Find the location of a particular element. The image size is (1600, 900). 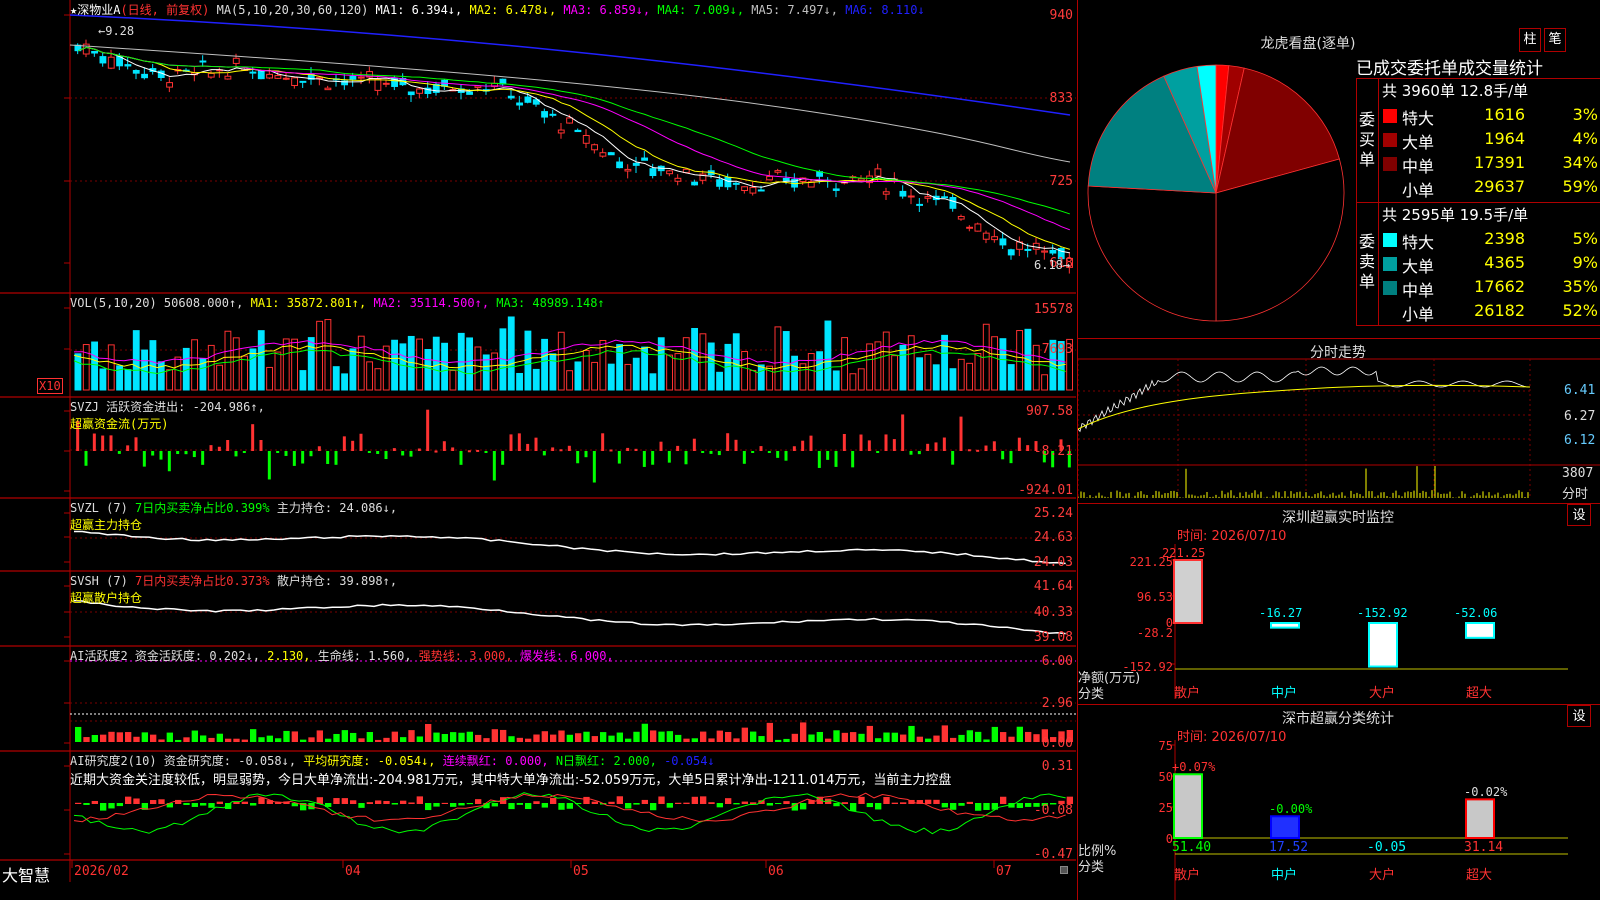

period-mode: (日线, 前复权) is located at coordinates (164, 10).